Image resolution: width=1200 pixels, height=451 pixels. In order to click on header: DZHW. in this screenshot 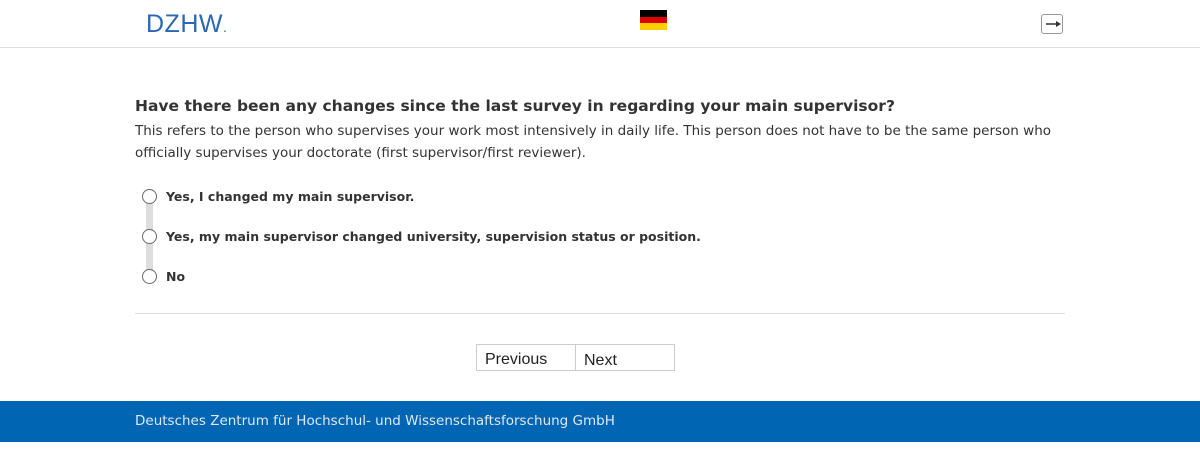, I will do `click(600, 24)`.